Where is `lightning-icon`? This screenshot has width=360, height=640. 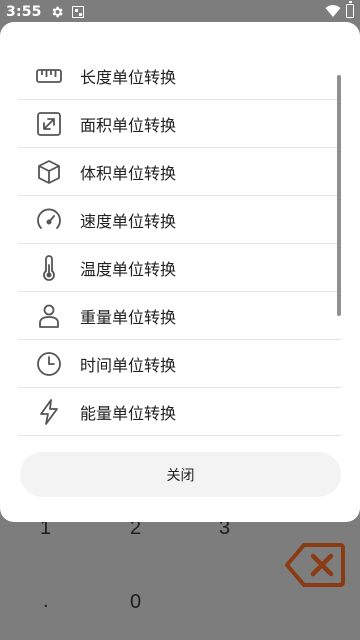
lightning-icon is located at coordinates (49, 412).